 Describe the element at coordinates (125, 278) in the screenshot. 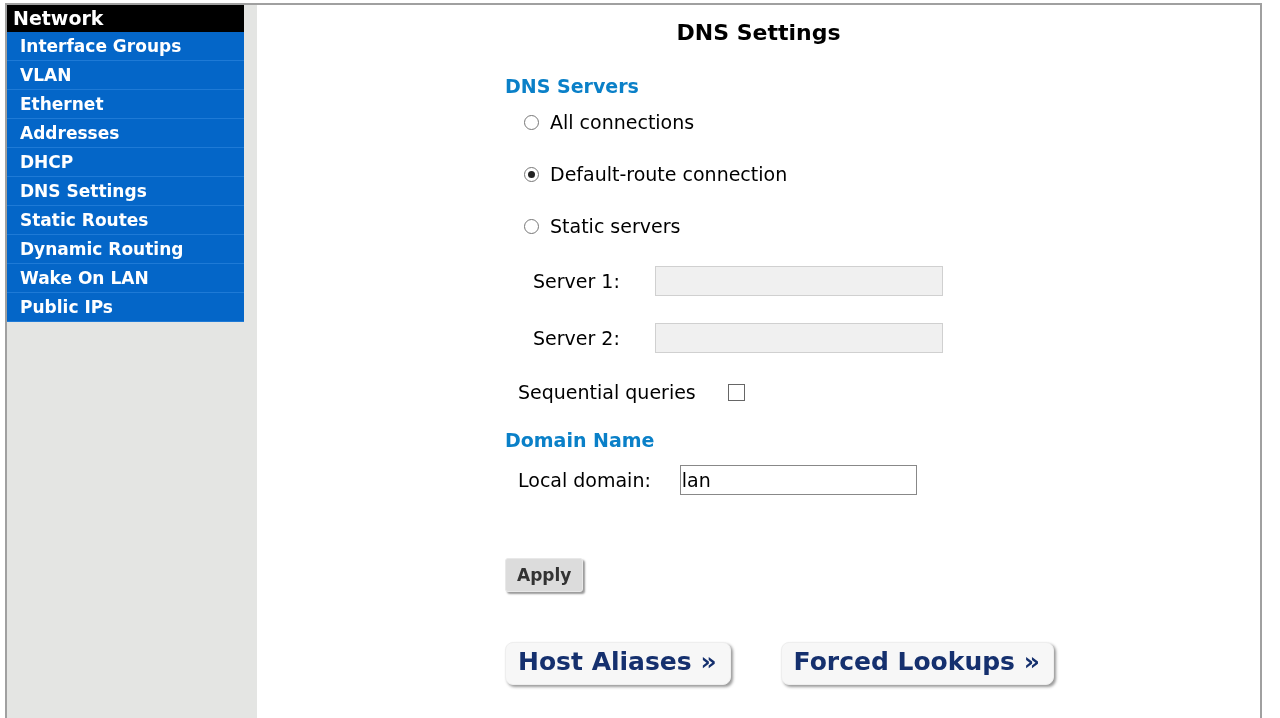

I see `sidebar-item: Wake On LAN` at that location.